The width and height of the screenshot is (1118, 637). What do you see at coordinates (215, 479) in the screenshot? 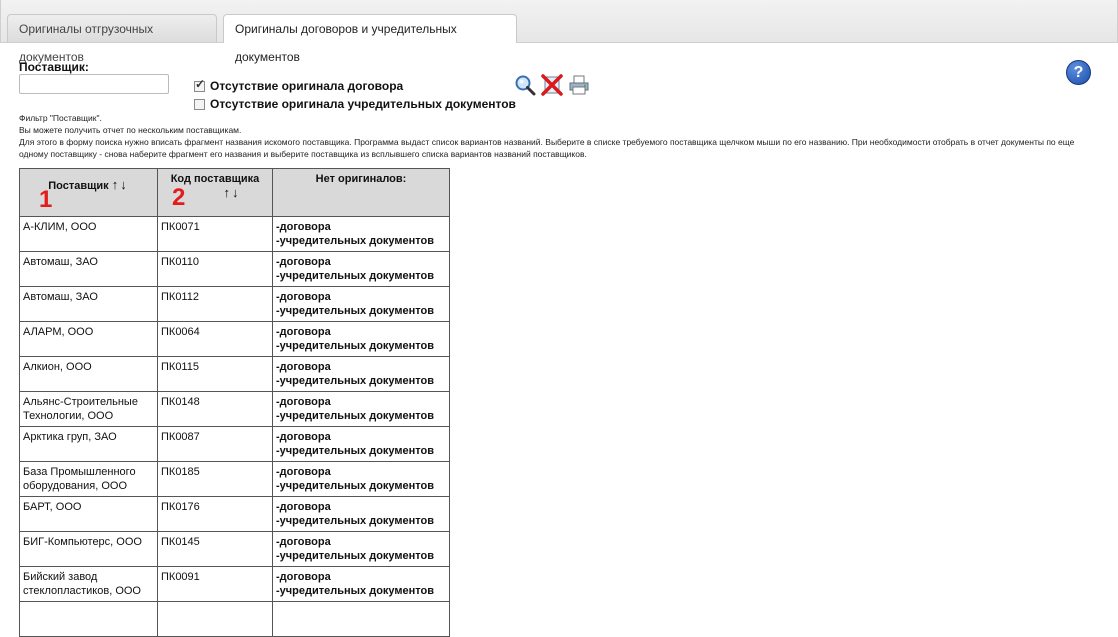
I see `cell-code: ПК0185` at bounding box center [215, 479].